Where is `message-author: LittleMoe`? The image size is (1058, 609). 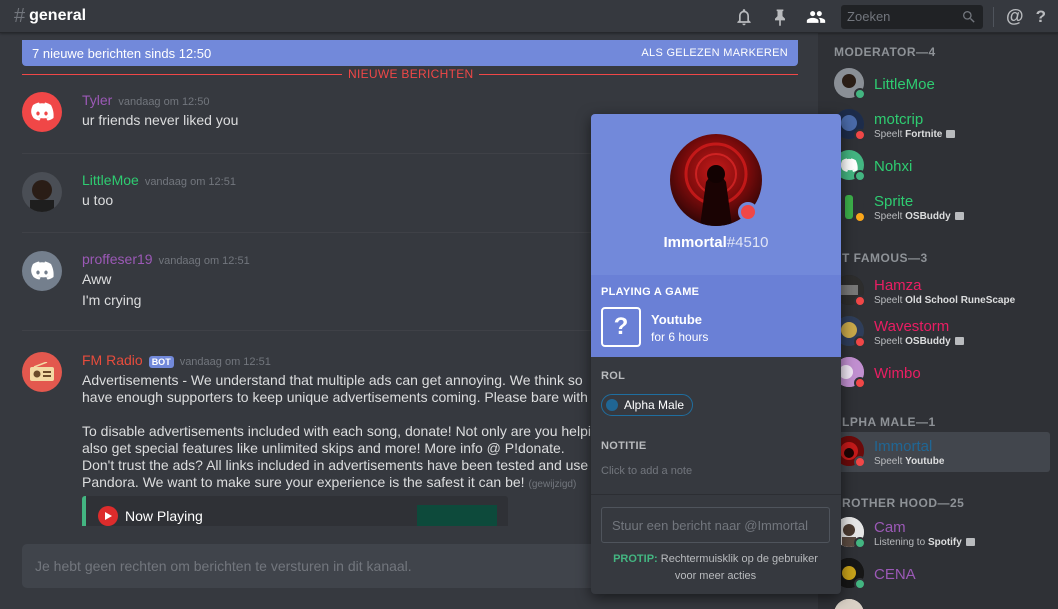 message-author: LittleMoe is located at coordinates (110, 180).